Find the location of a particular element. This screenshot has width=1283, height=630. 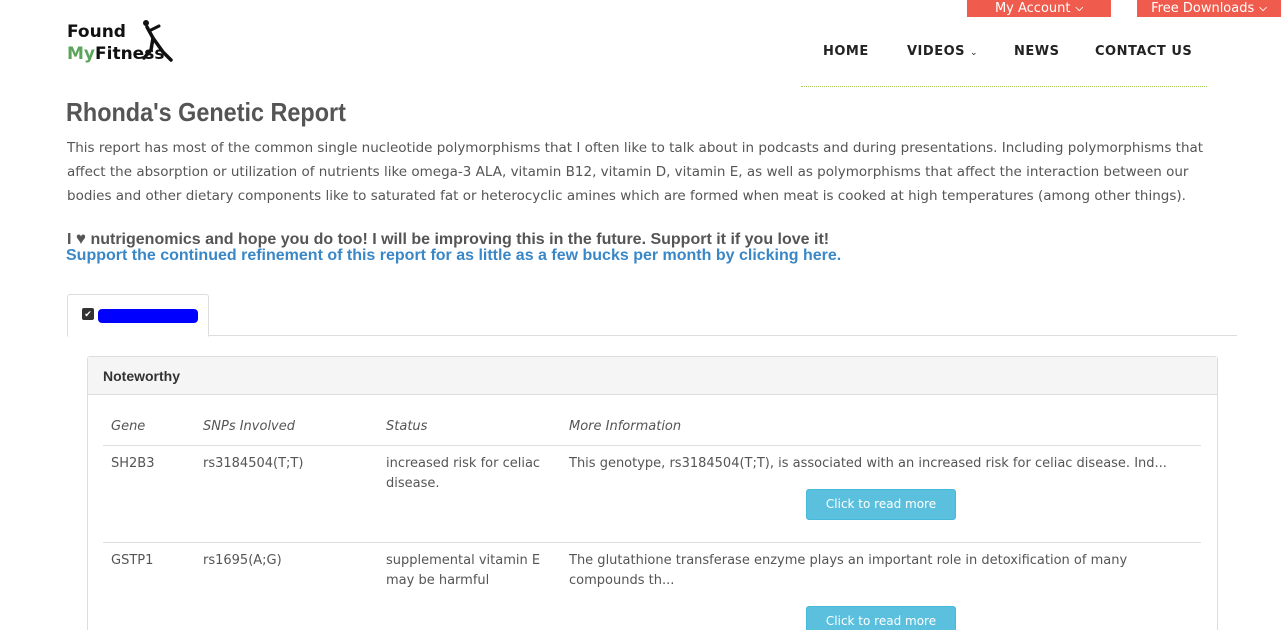

nav-videos-label: VIDEOS is located at coordinates (936, 51).